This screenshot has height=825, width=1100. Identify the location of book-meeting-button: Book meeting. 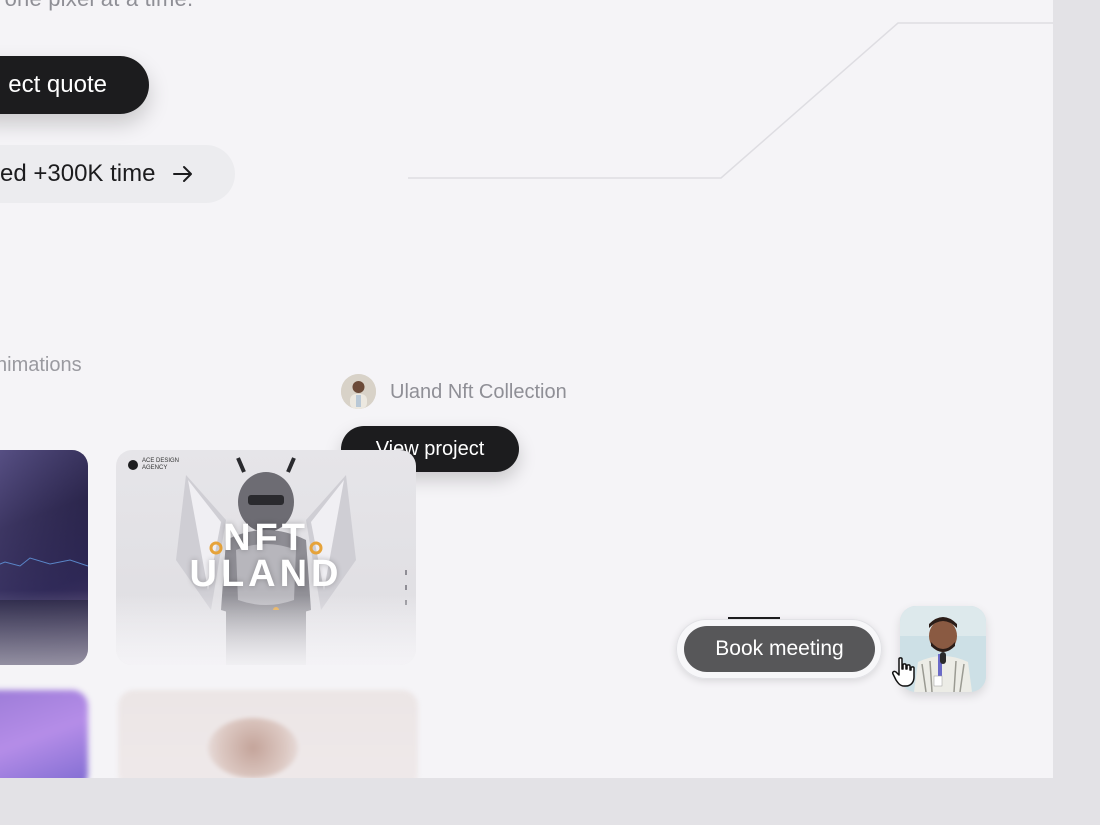
(779, 649).